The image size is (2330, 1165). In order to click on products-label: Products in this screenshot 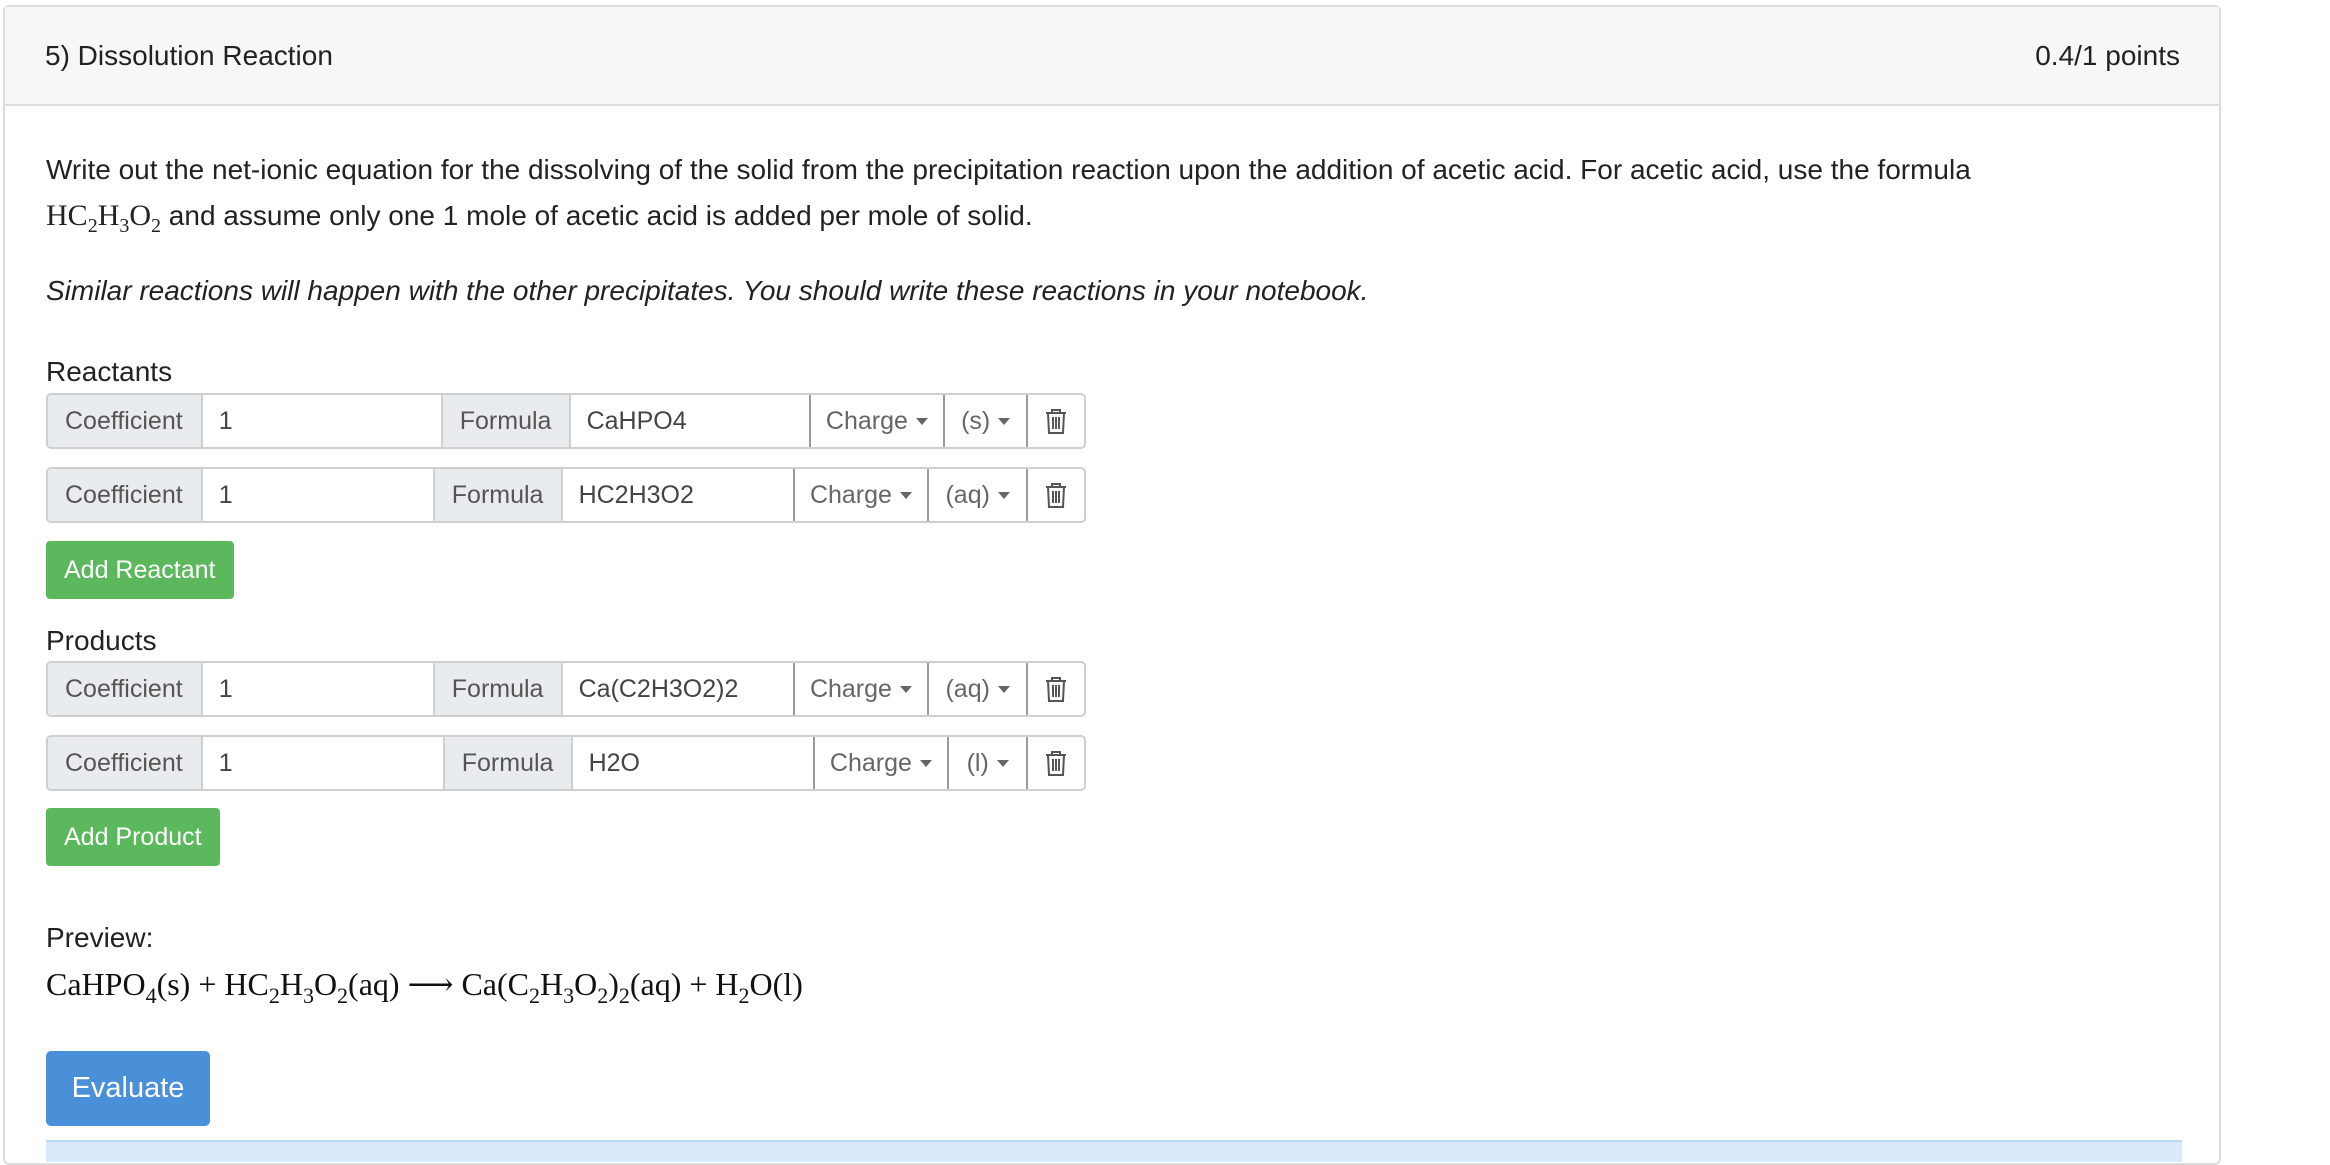, I will do `click(101, 640)`.